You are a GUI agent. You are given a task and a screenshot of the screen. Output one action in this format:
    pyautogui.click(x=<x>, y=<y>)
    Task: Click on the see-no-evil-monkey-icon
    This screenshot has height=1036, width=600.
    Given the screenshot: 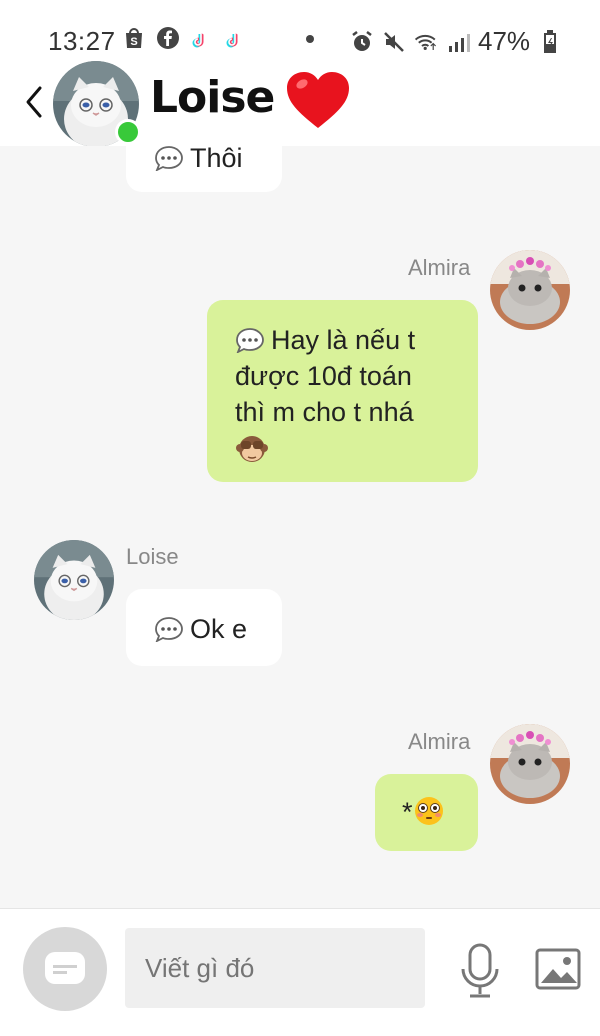 What is the action you would take?
    pyautogui.click(x=252, y=449)
    